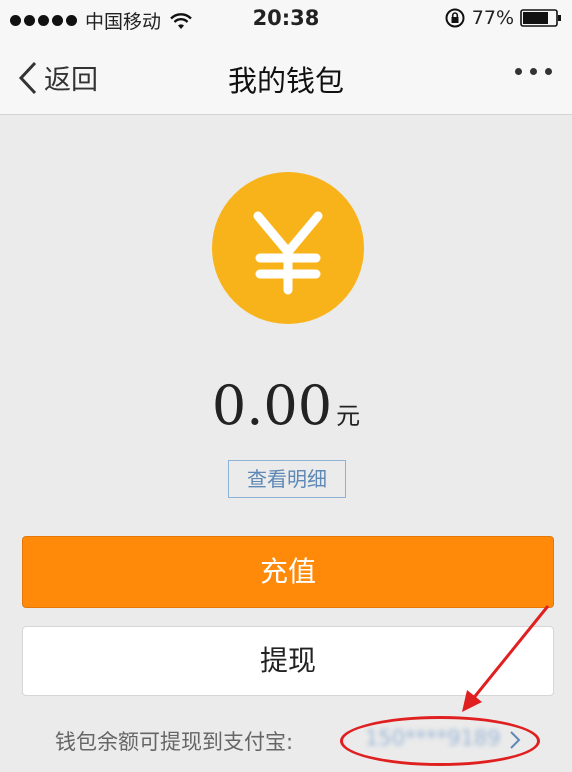 Image resolution: width=572 pixels, height=772 pixels. What do you see at coordinates (272, 405) in the screenshot?
I see `balance-amount: 0.00` at bounding box center [272, 405].